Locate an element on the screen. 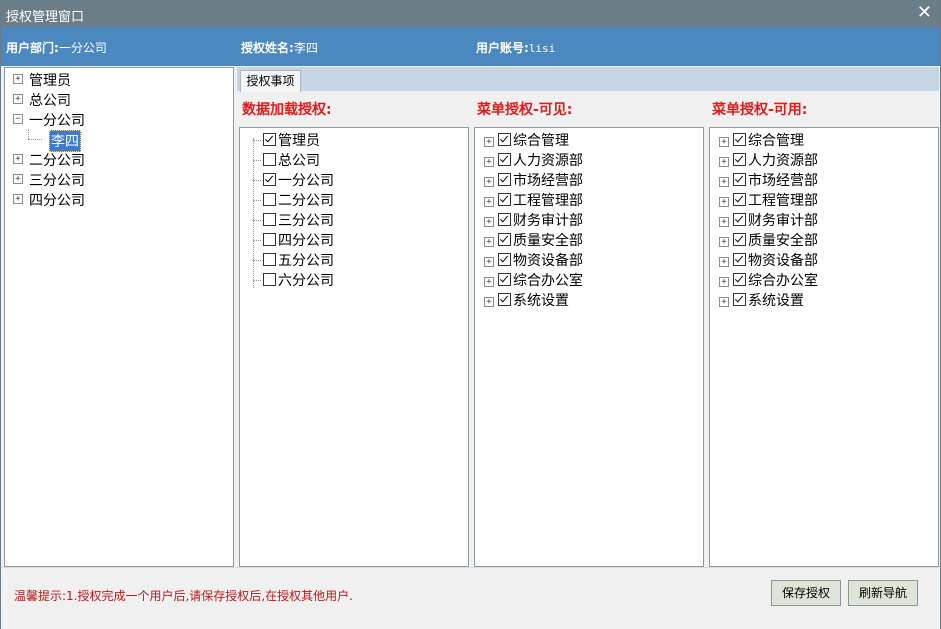 The height and width of the screenshot is (629, 941). org-tree-label: 管理员 is located at coordinates (50, 80).